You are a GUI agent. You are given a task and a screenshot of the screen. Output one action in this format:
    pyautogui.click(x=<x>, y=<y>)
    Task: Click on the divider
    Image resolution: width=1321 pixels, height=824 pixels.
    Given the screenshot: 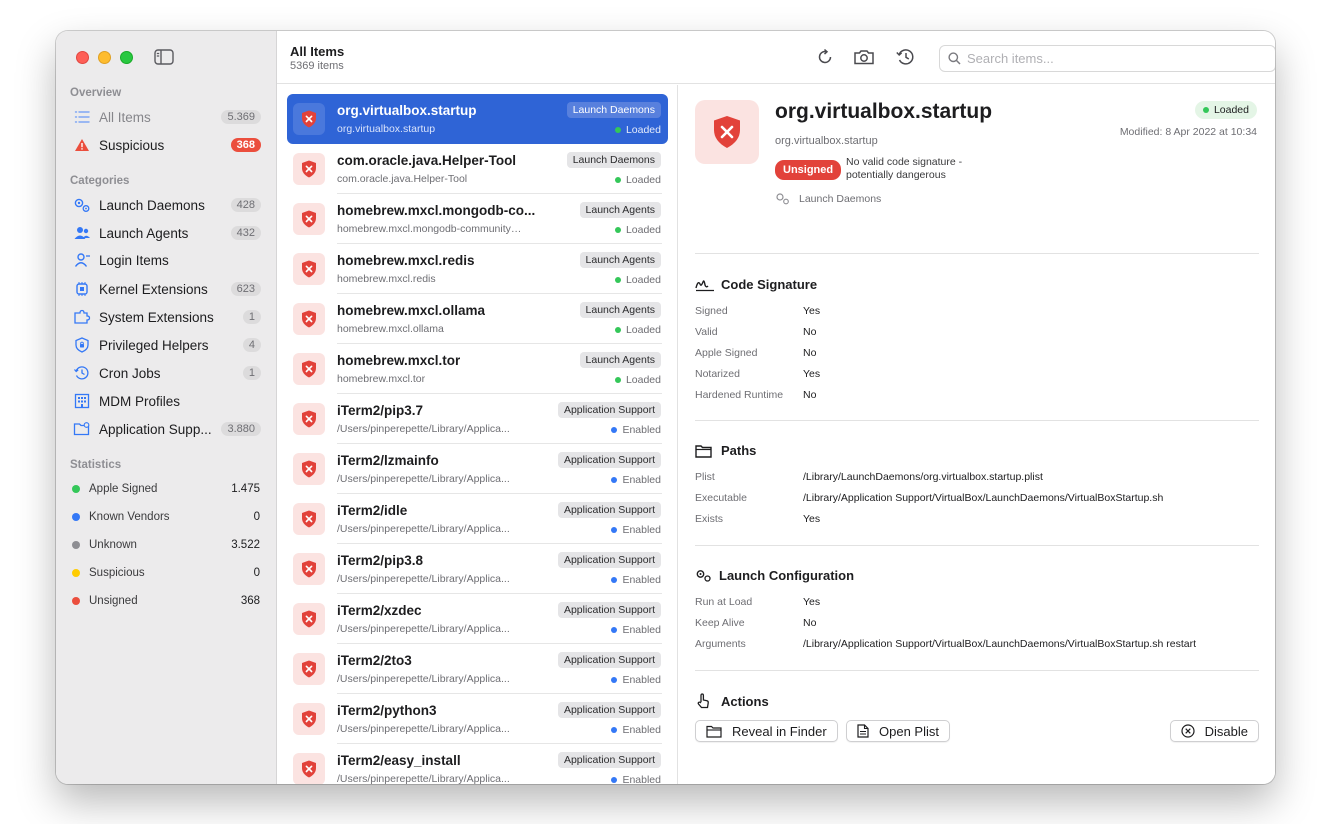 What is the action you would take?
    pyautogui.click(x=977, y=545)
    